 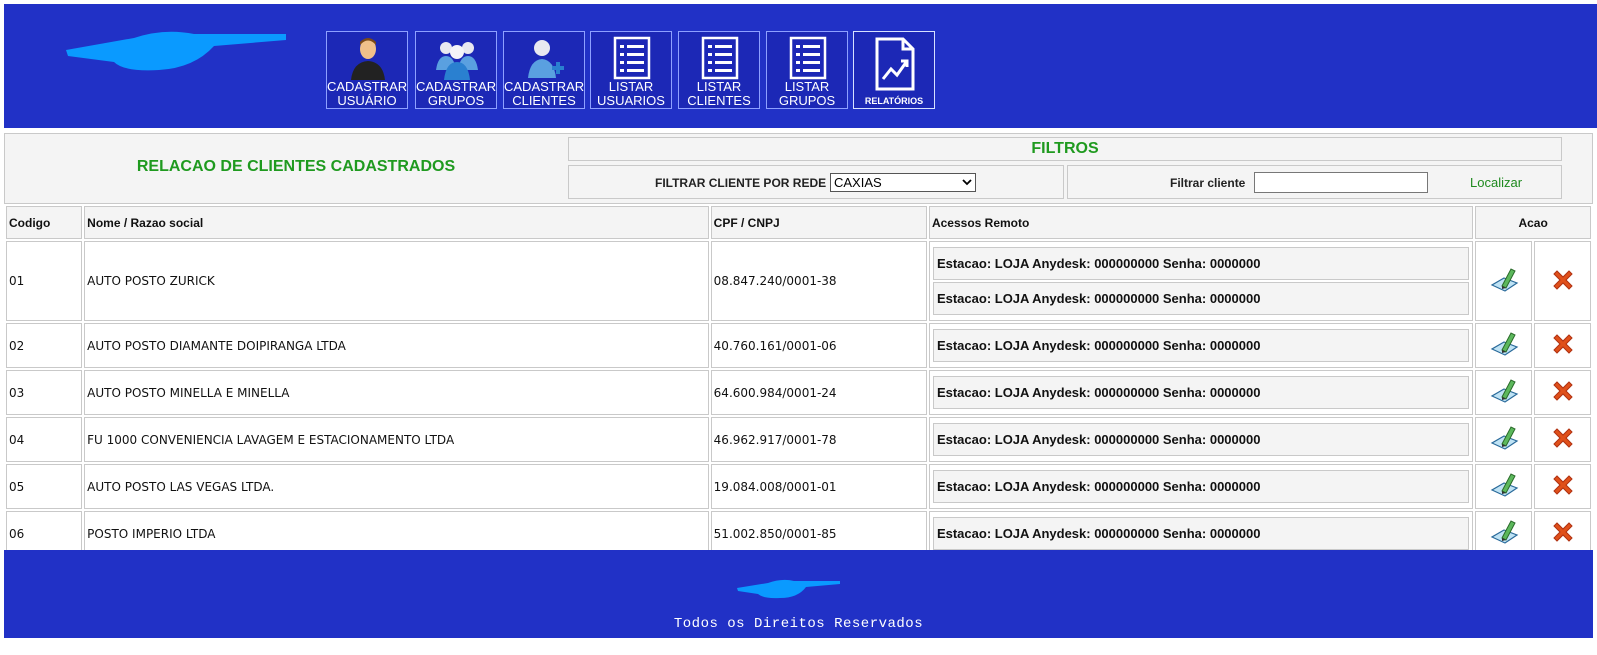 What do you see at coordinates (546, 59) in the screenshot?
I see `add-client-icon` at bounding box center [546, 59].